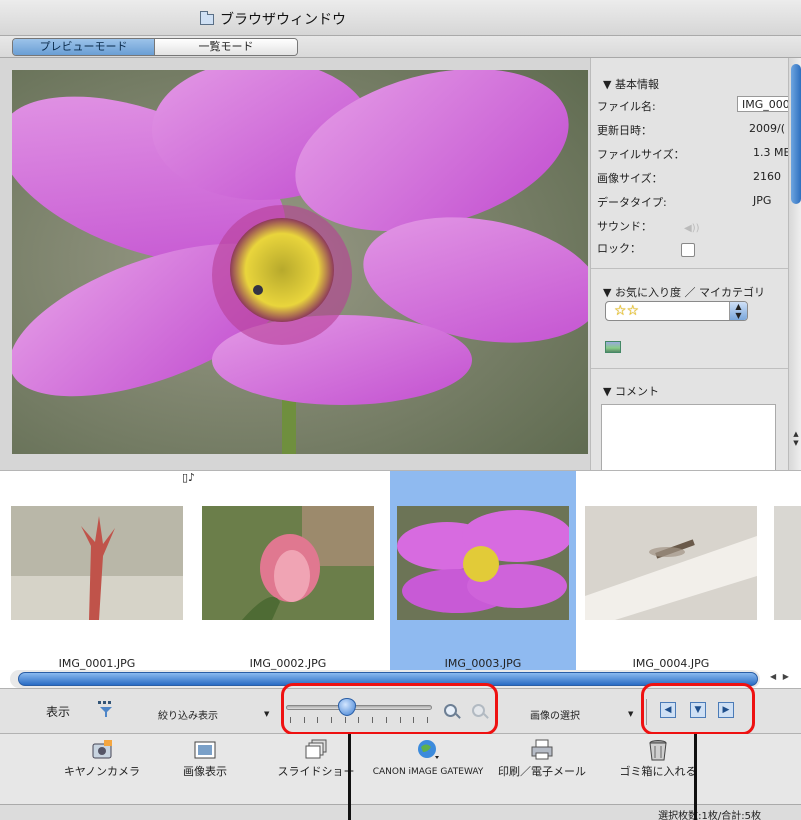 The image size is (801, 820). What do you see at coordinates (692, 228) in the screenshot?
I see `speaker-icon: ◀))` at bounding box center [692, 228].